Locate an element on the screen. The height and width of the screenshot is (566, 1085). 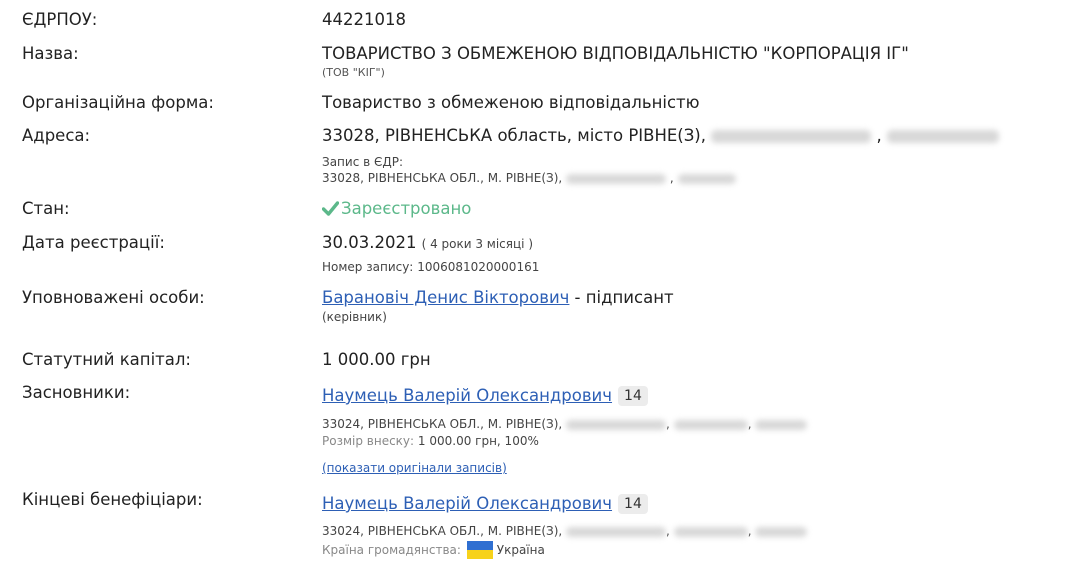
beneficiary-address: 33024, РІВНЕНСЬКА ОБЛ., М. РІВНЕ(З), is located at coordinates (442, 531).